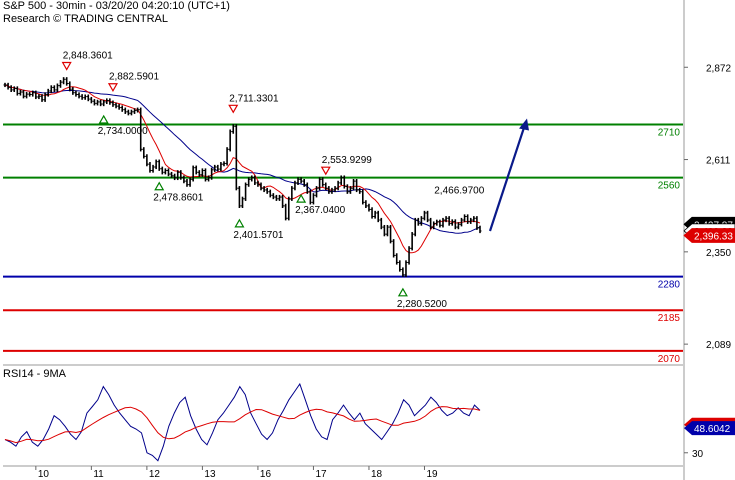 The height and width of the screenshot is (480, 735). I want to click on y-tick-label: 2,872, so click(718, 68).